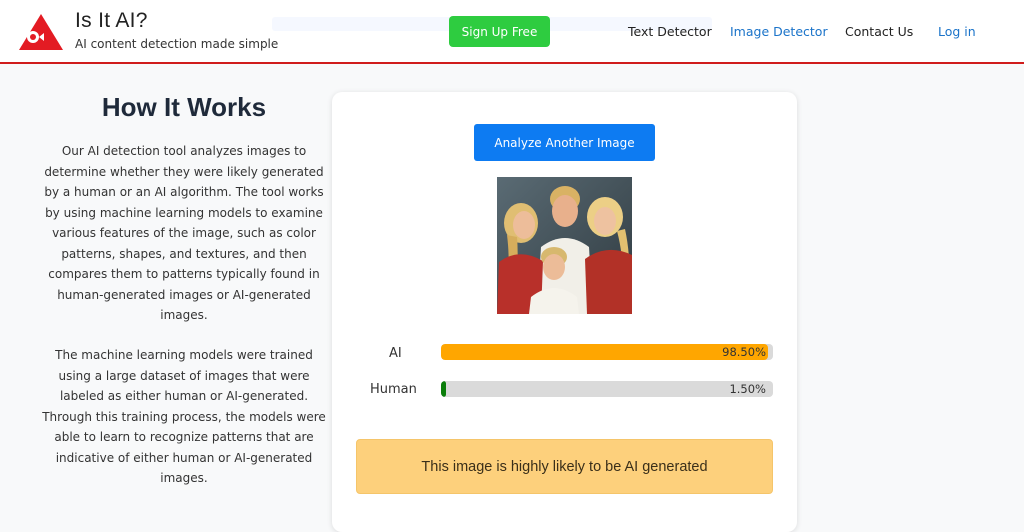  I want to click on ai-probability-value: 98.50%, so click(744, 352).